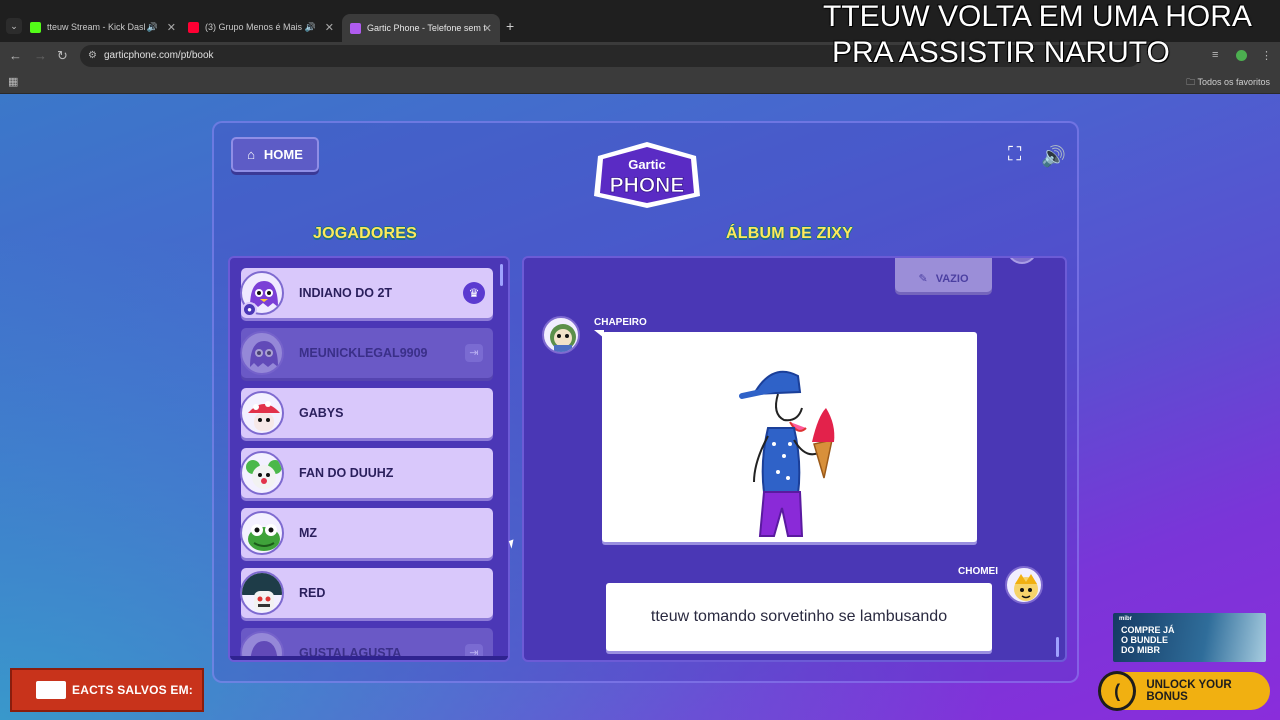  Describe the element at coordinates (426, 28) in the screenshot. I see `tab-title: Gartic Phone - Telefone sem fio` at that location.